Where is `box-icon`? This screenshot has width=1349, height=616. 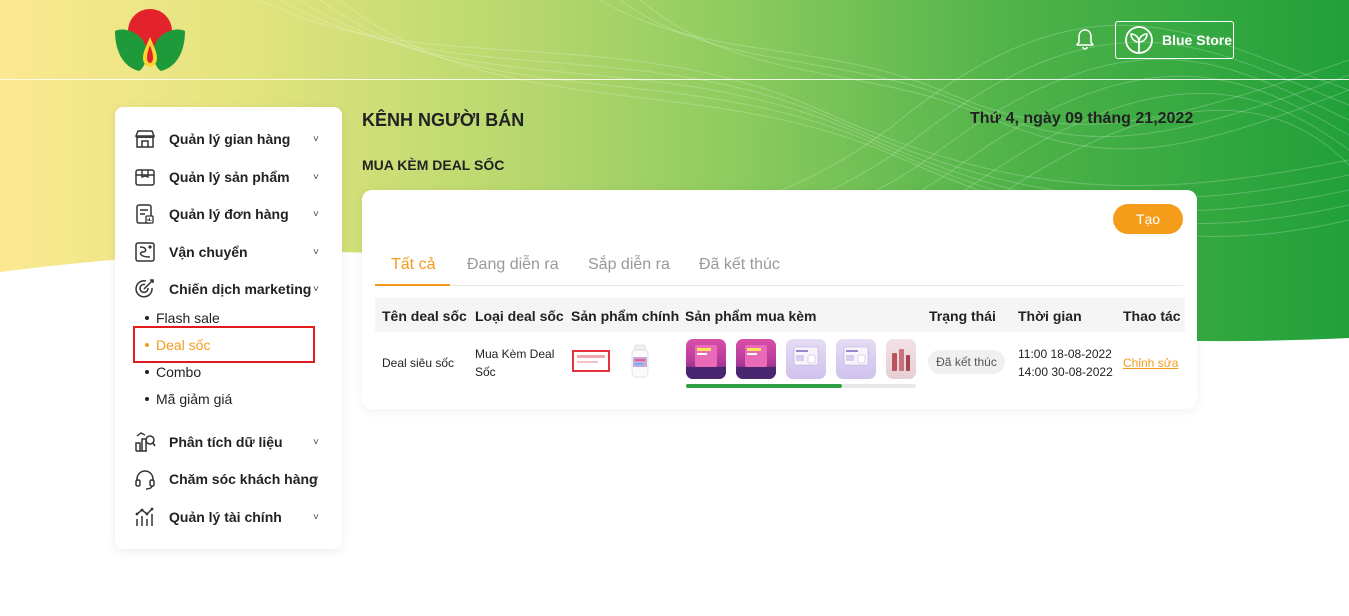 box-icon is located at coordinates (145, 177).